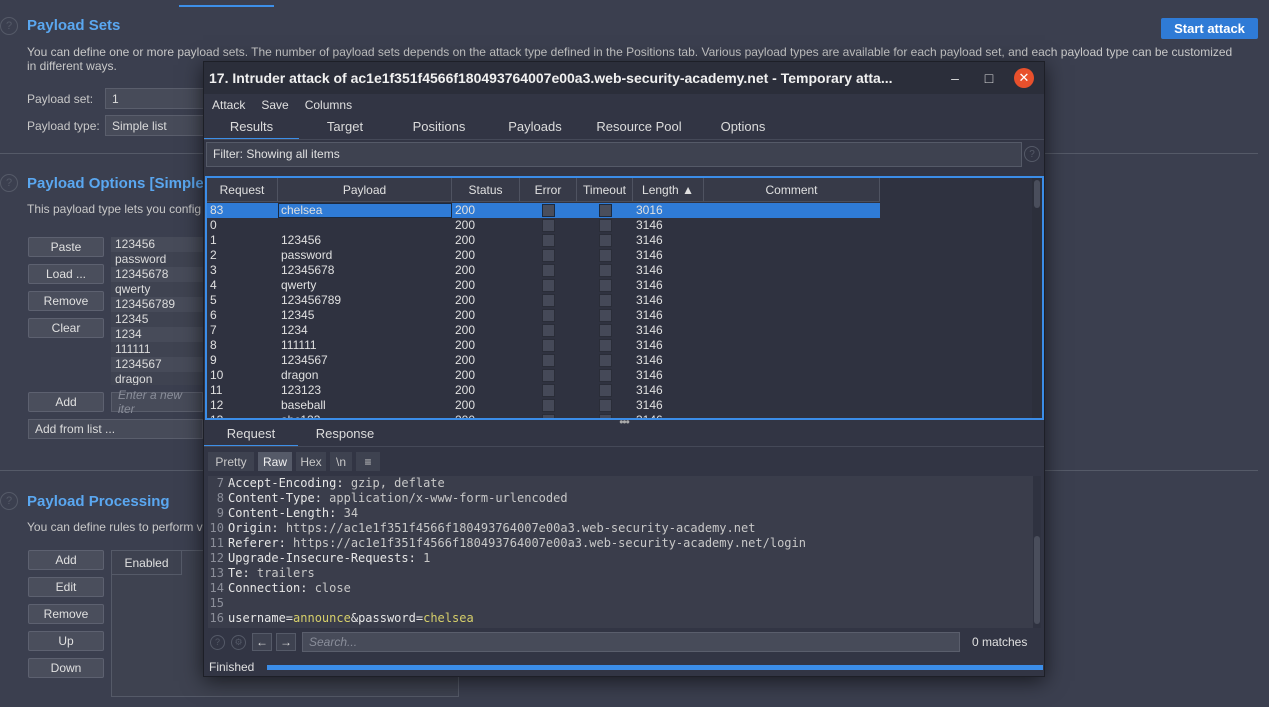 The image size is (1269, 707). Describe the element at coordinates (66, 614) in the screenshot. I see `processing-remove-button: Remove` at that location.